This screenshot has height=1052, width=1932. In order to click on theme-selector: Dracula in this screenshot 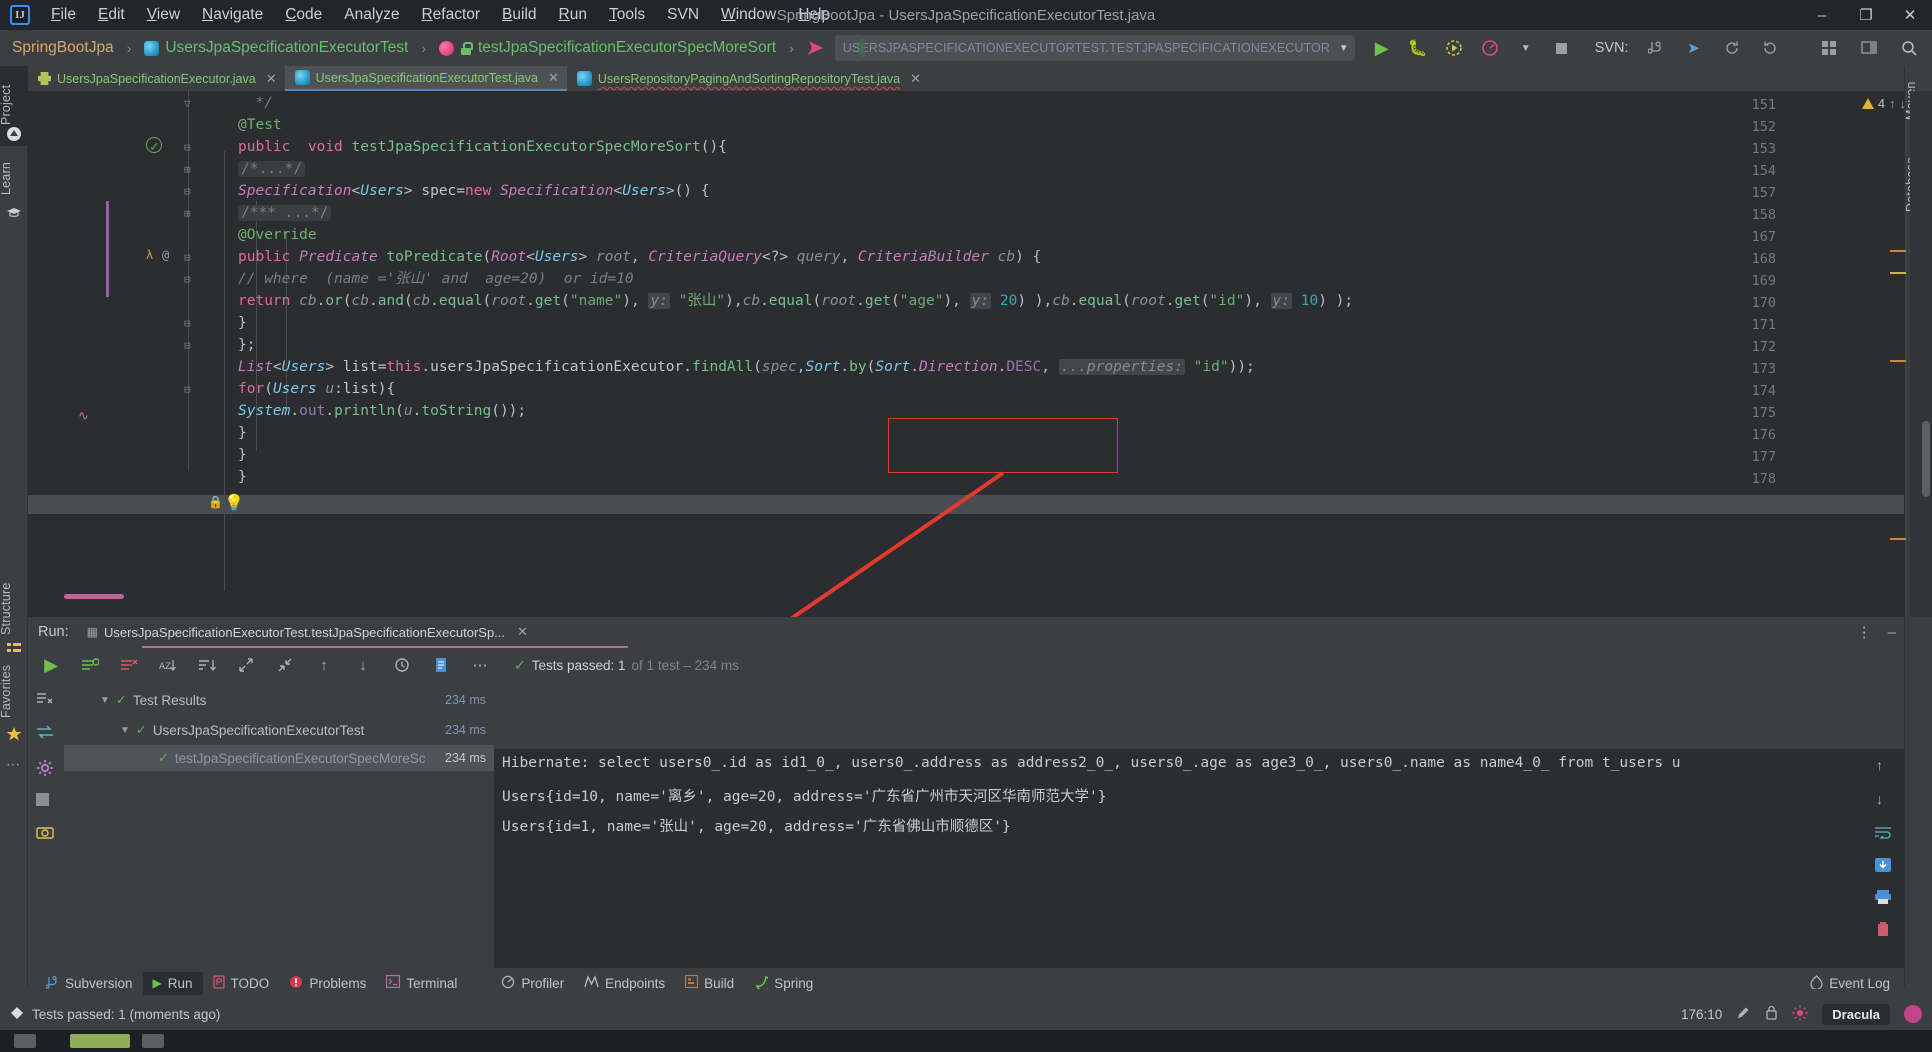, I will do `click(1856, 1014)`.